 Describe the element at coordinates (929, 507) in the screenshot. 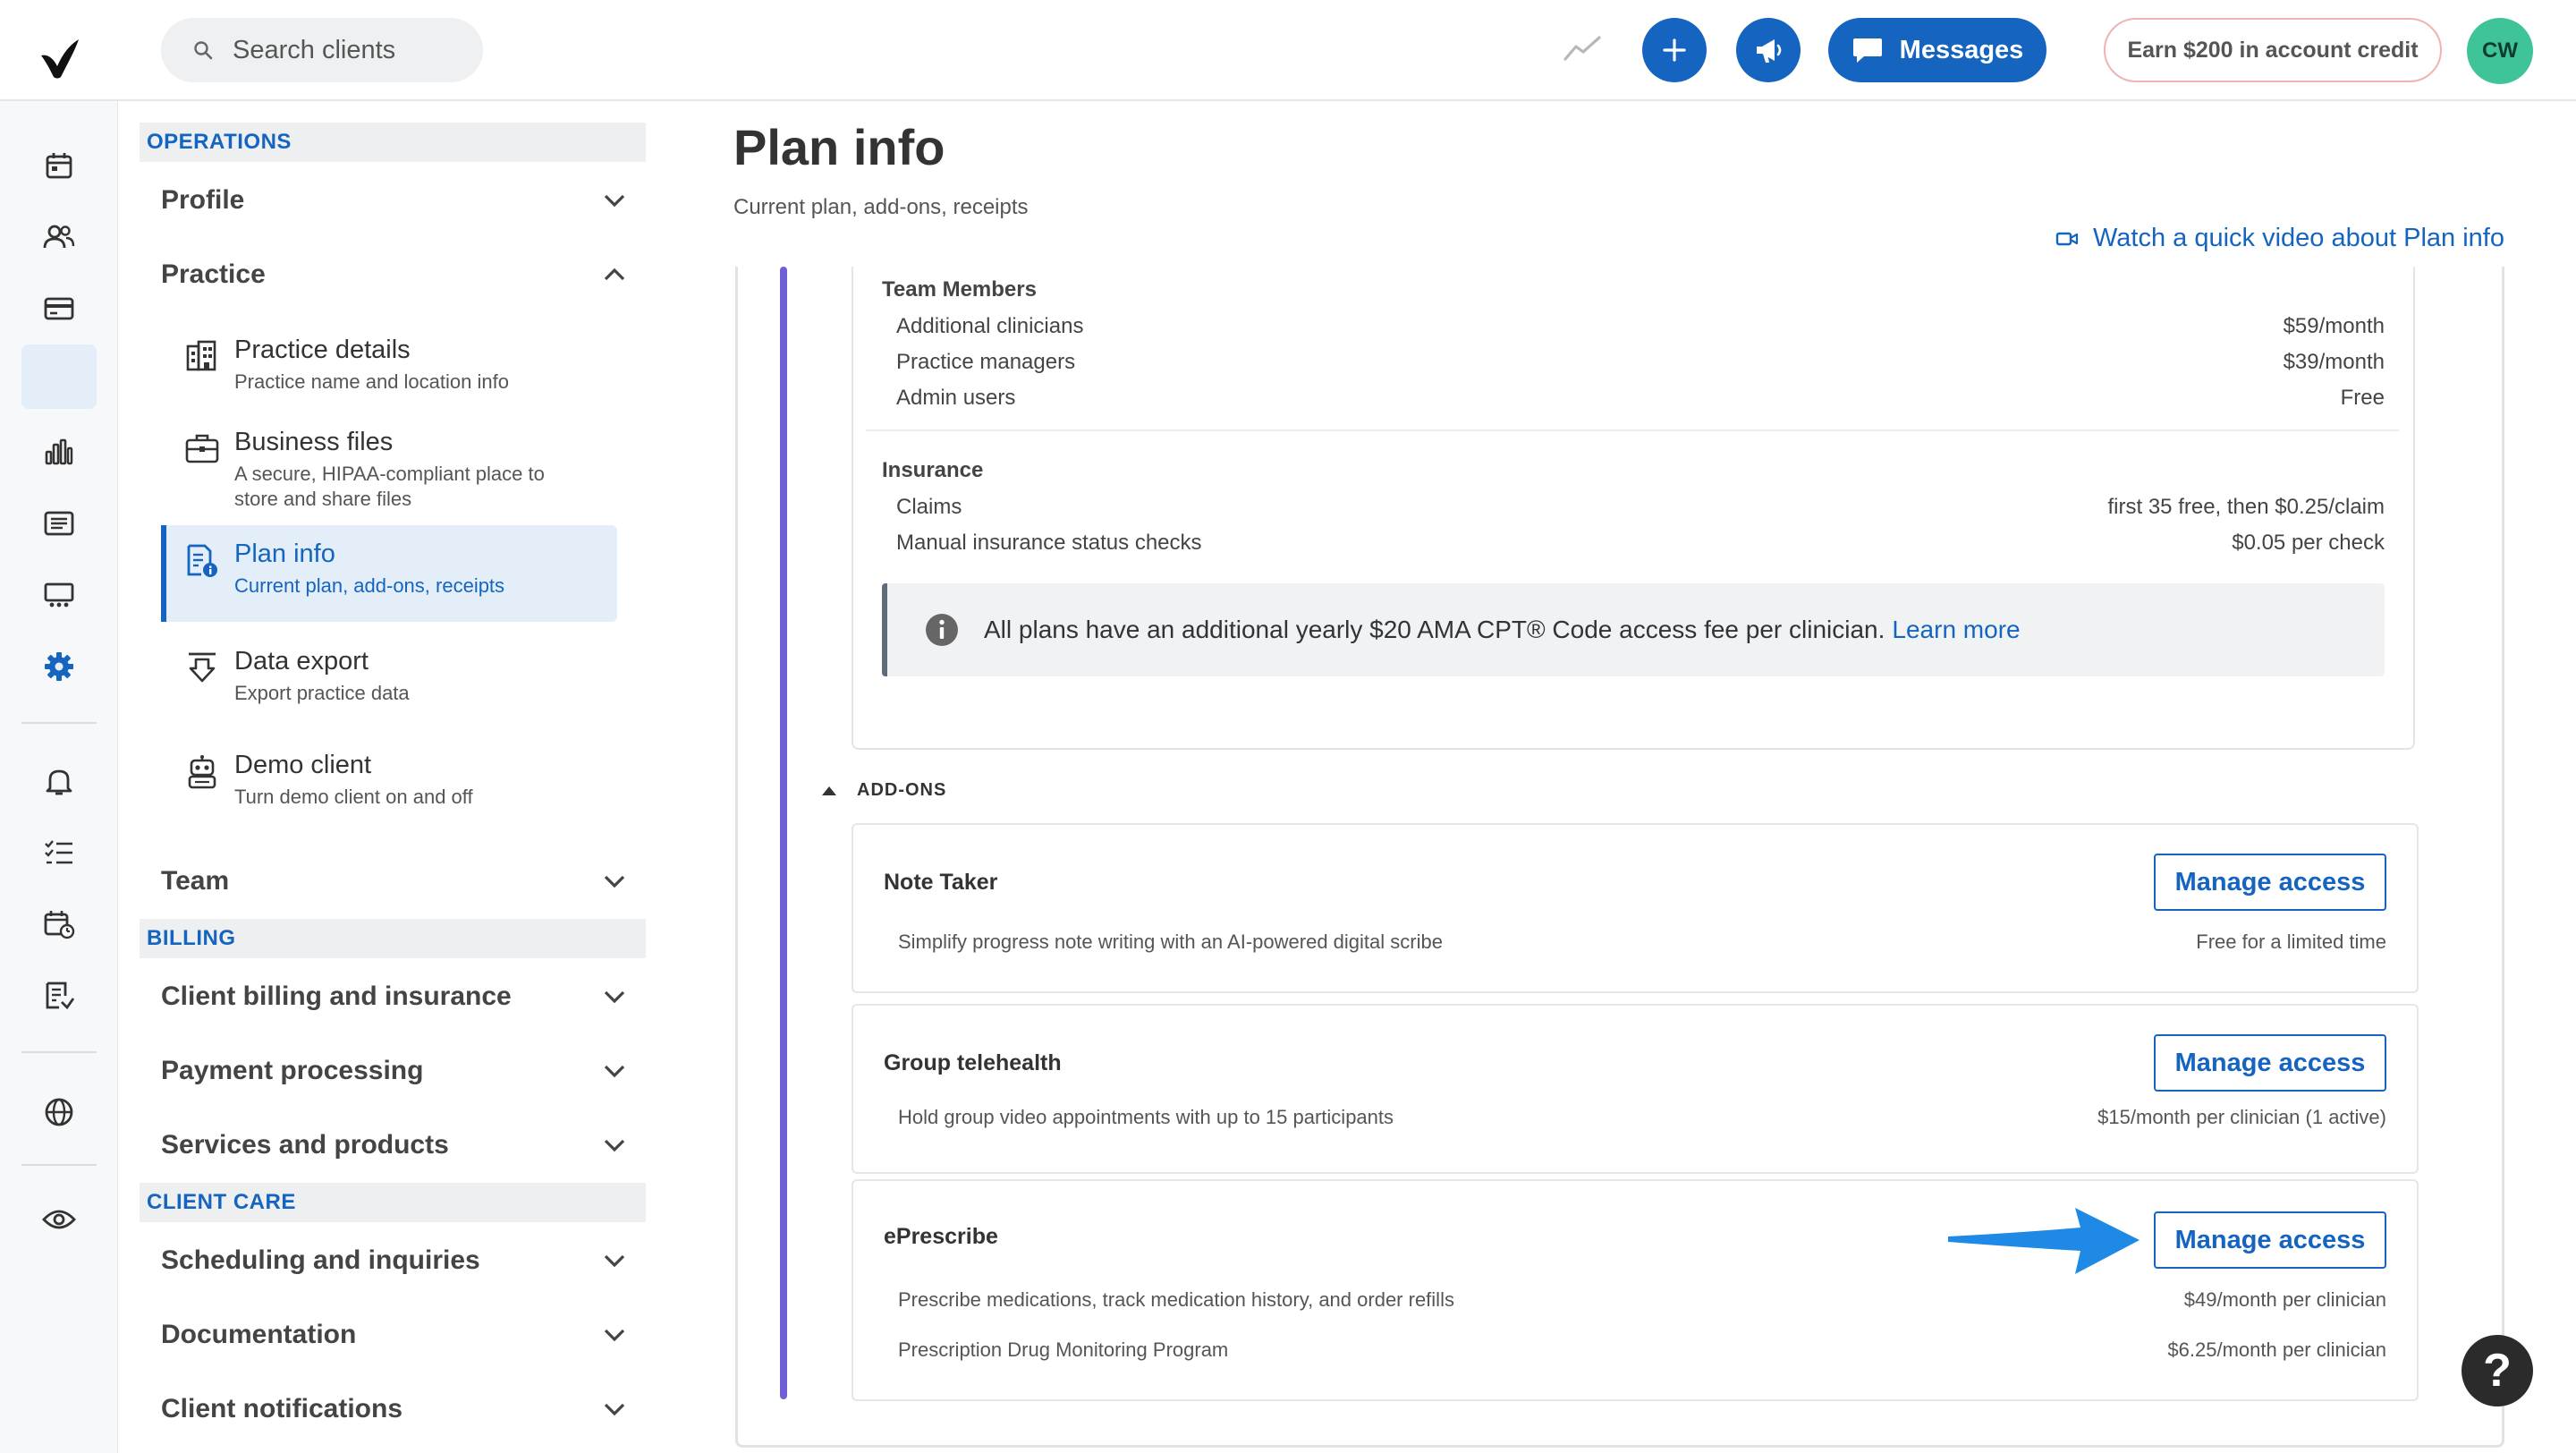

I see `price-row-label: Claims` at that location.